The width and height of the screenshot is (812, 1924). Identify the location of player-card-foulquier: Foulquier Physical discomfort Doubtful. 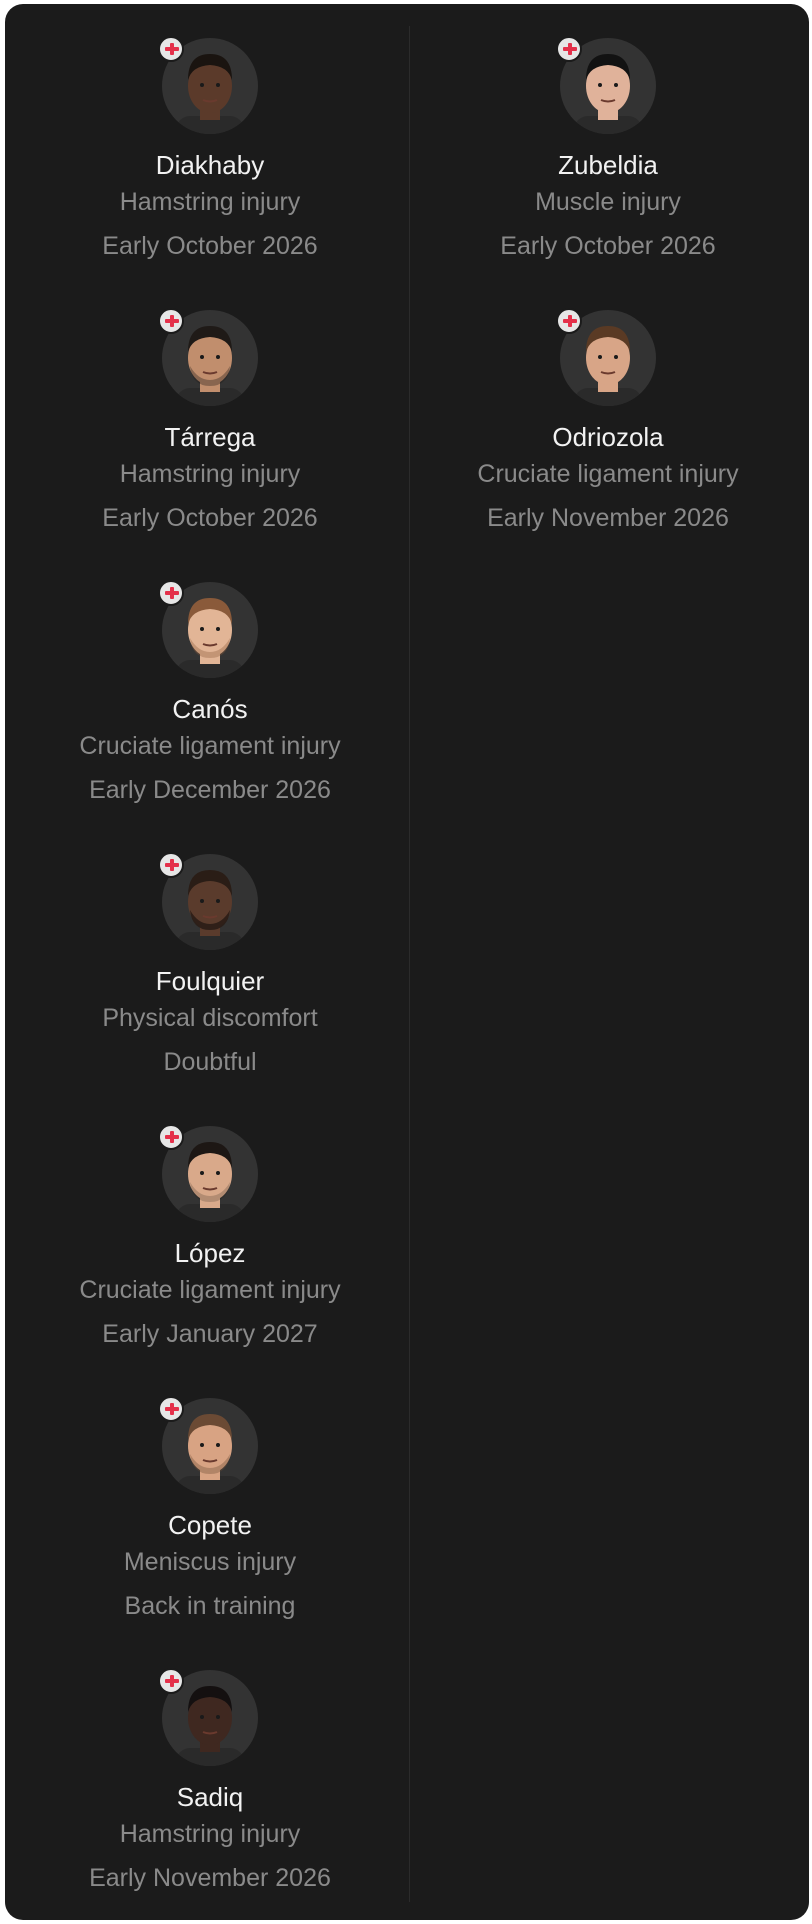
(210, 989).